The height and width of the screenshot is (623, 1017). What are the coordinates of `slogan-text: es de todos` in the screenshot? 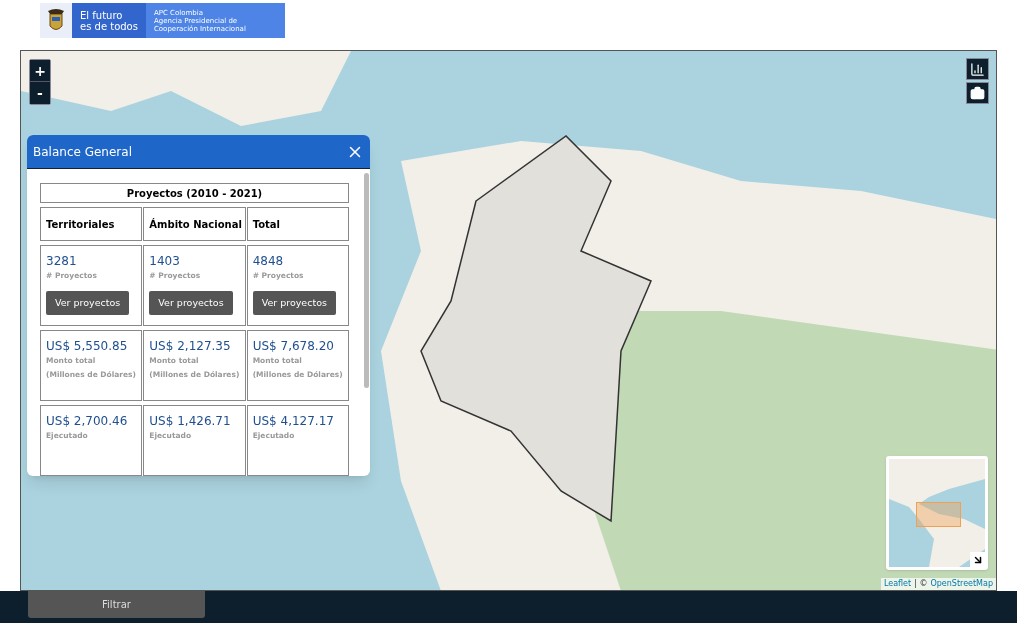 It's located at (109, 26).